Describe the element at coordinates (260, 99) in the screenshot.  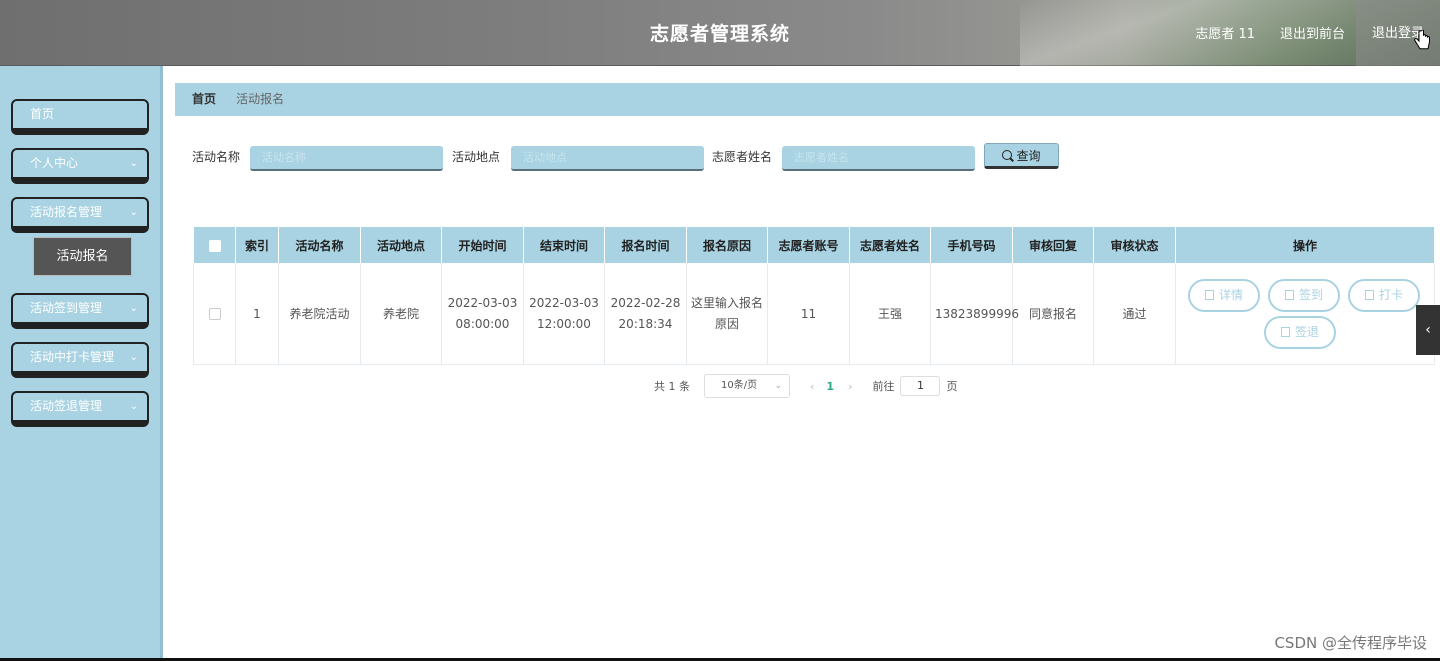
I see `breadcrumb-current: 活动报名` at that location.